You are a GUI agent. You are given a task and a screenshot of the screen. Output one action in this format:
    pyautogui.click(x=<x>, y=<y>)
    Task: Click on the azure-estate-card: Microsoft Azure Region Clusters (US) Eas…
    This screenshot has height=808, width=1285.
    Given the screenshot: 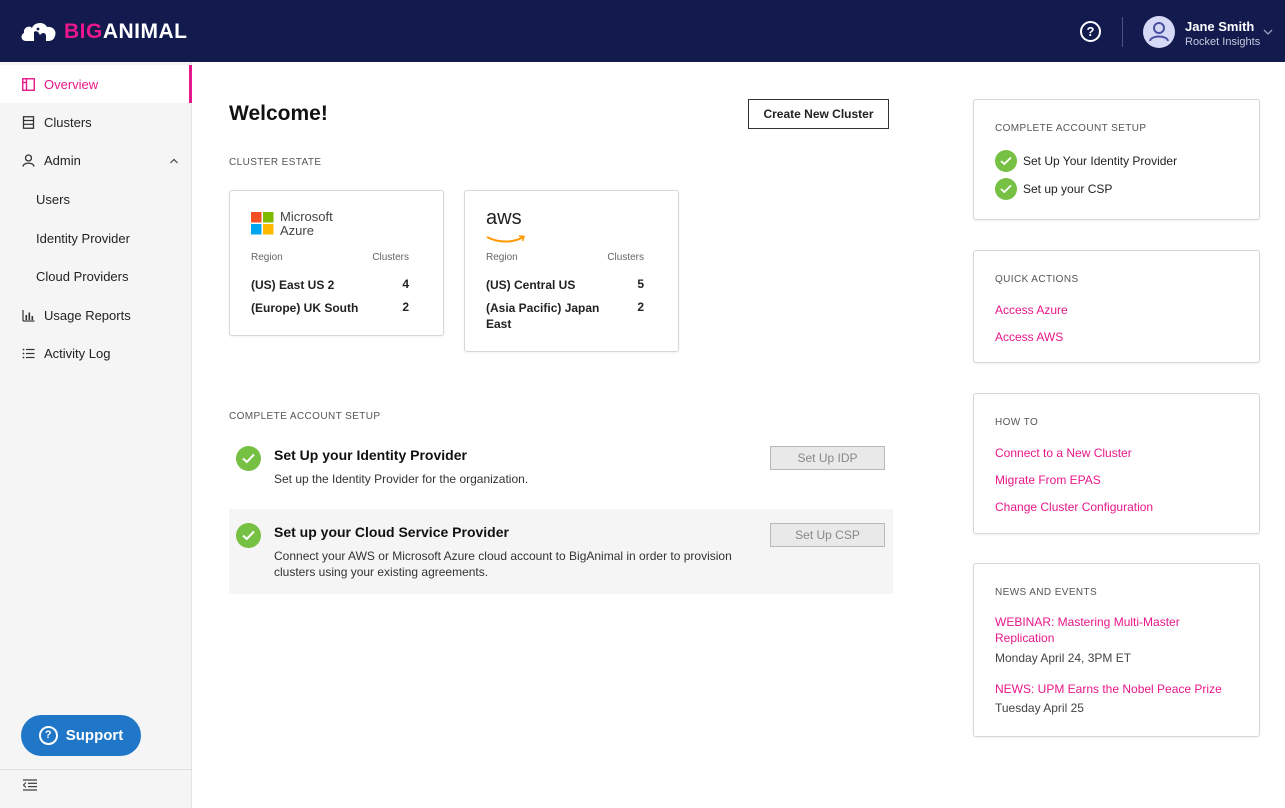 What is the action you would take?
    pyautogui.click(x=336, y=263)
    